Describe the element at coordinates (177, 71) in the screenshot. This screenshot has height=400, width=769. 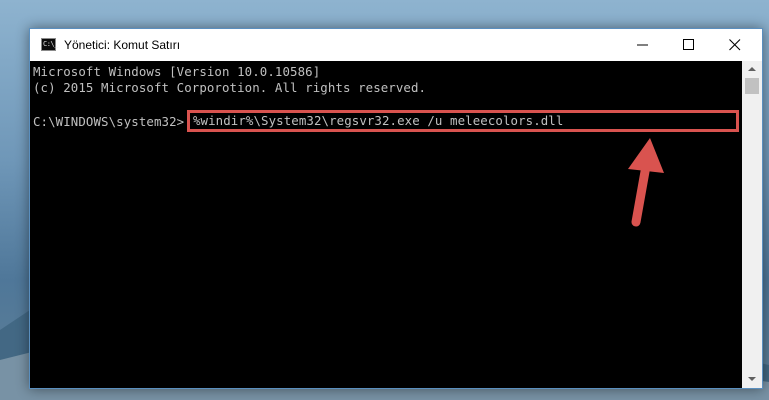
I see `console-line-version: Microsoft Windows [Version 10.0.10586]` at that location.